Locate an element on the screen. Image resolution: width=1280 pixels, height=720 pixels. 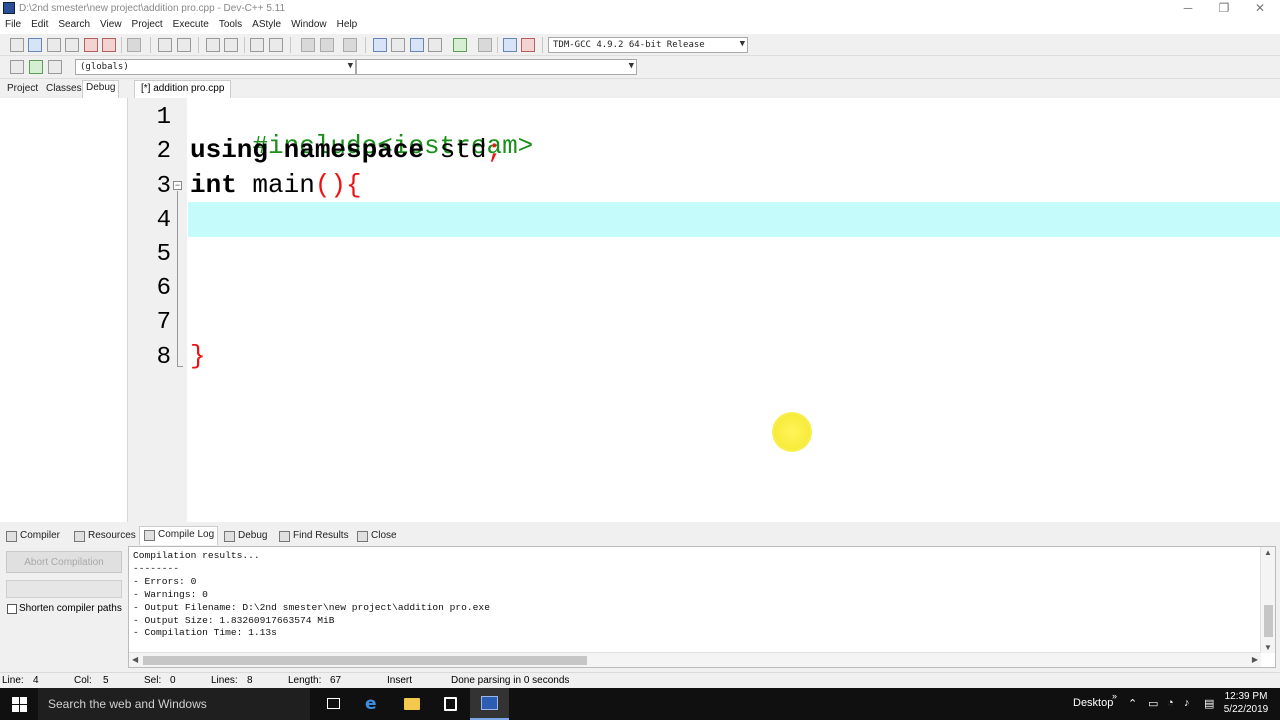
scroll-up-icon: ▲ is located at coordinates (1268, 552).